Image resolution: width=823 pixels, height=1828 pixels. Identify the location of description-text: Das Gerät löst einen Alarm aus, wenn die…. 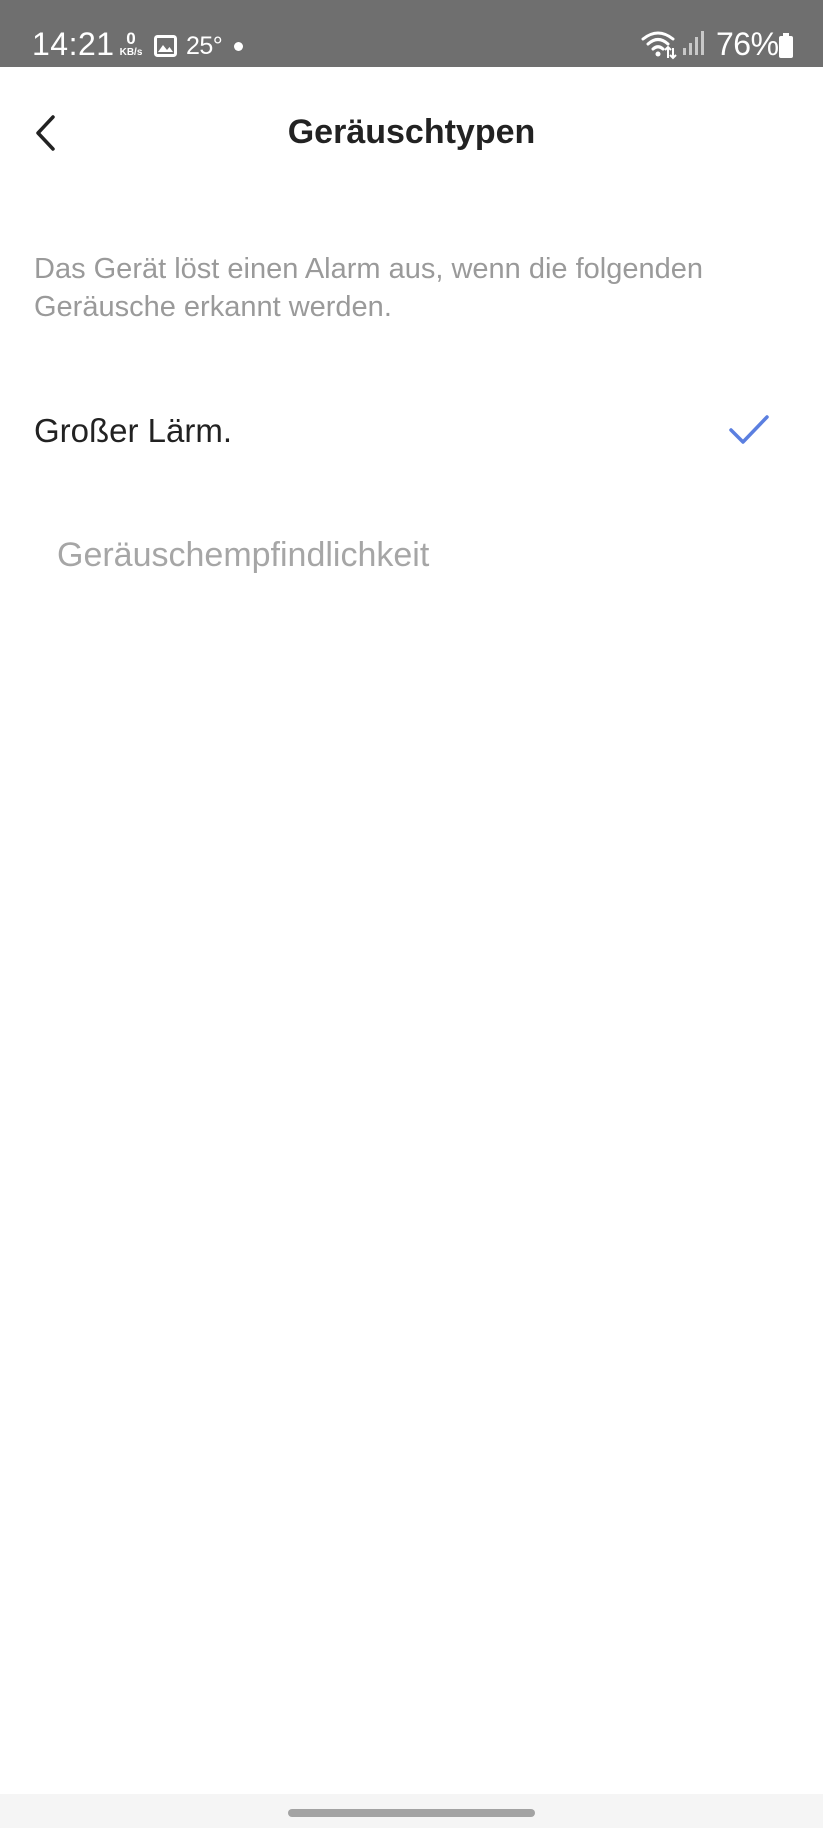
(369, 288).